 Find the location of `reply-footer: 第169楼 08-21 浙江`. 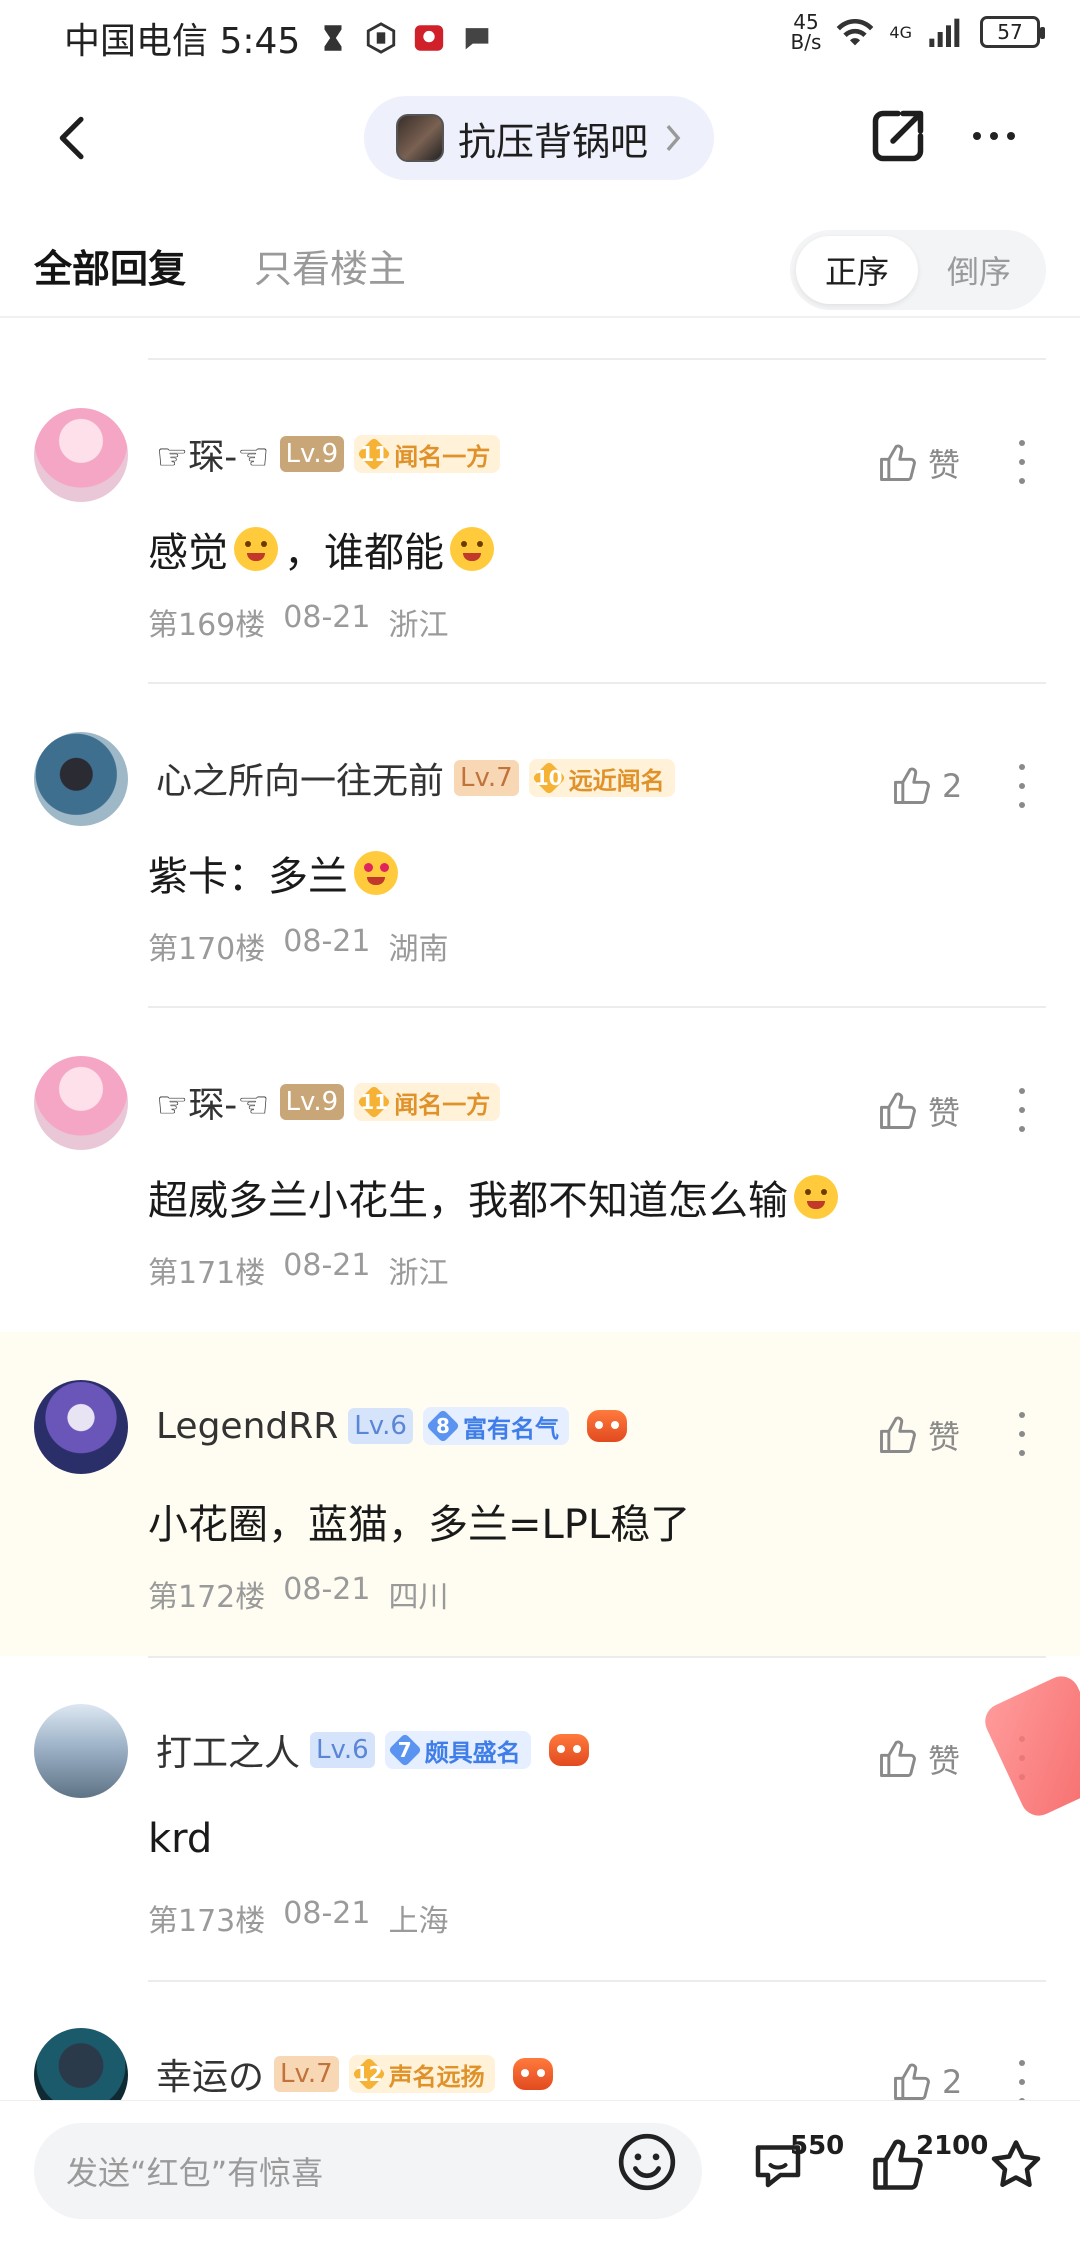

reply-footer: 第169楼 08-21 浙江 is located at coordinates (298, 622).